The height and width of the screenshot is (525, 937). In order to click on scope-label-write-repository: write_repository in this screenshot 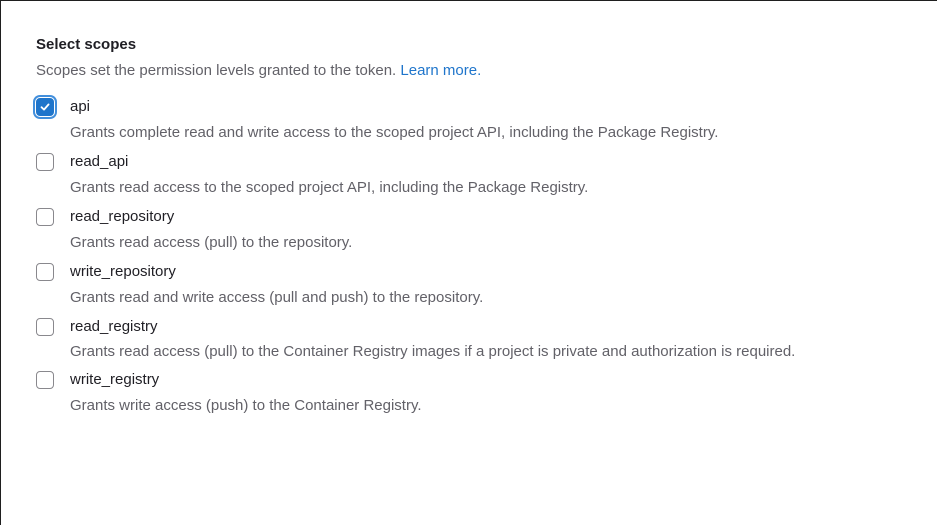, I will do `click(123, 272)`.